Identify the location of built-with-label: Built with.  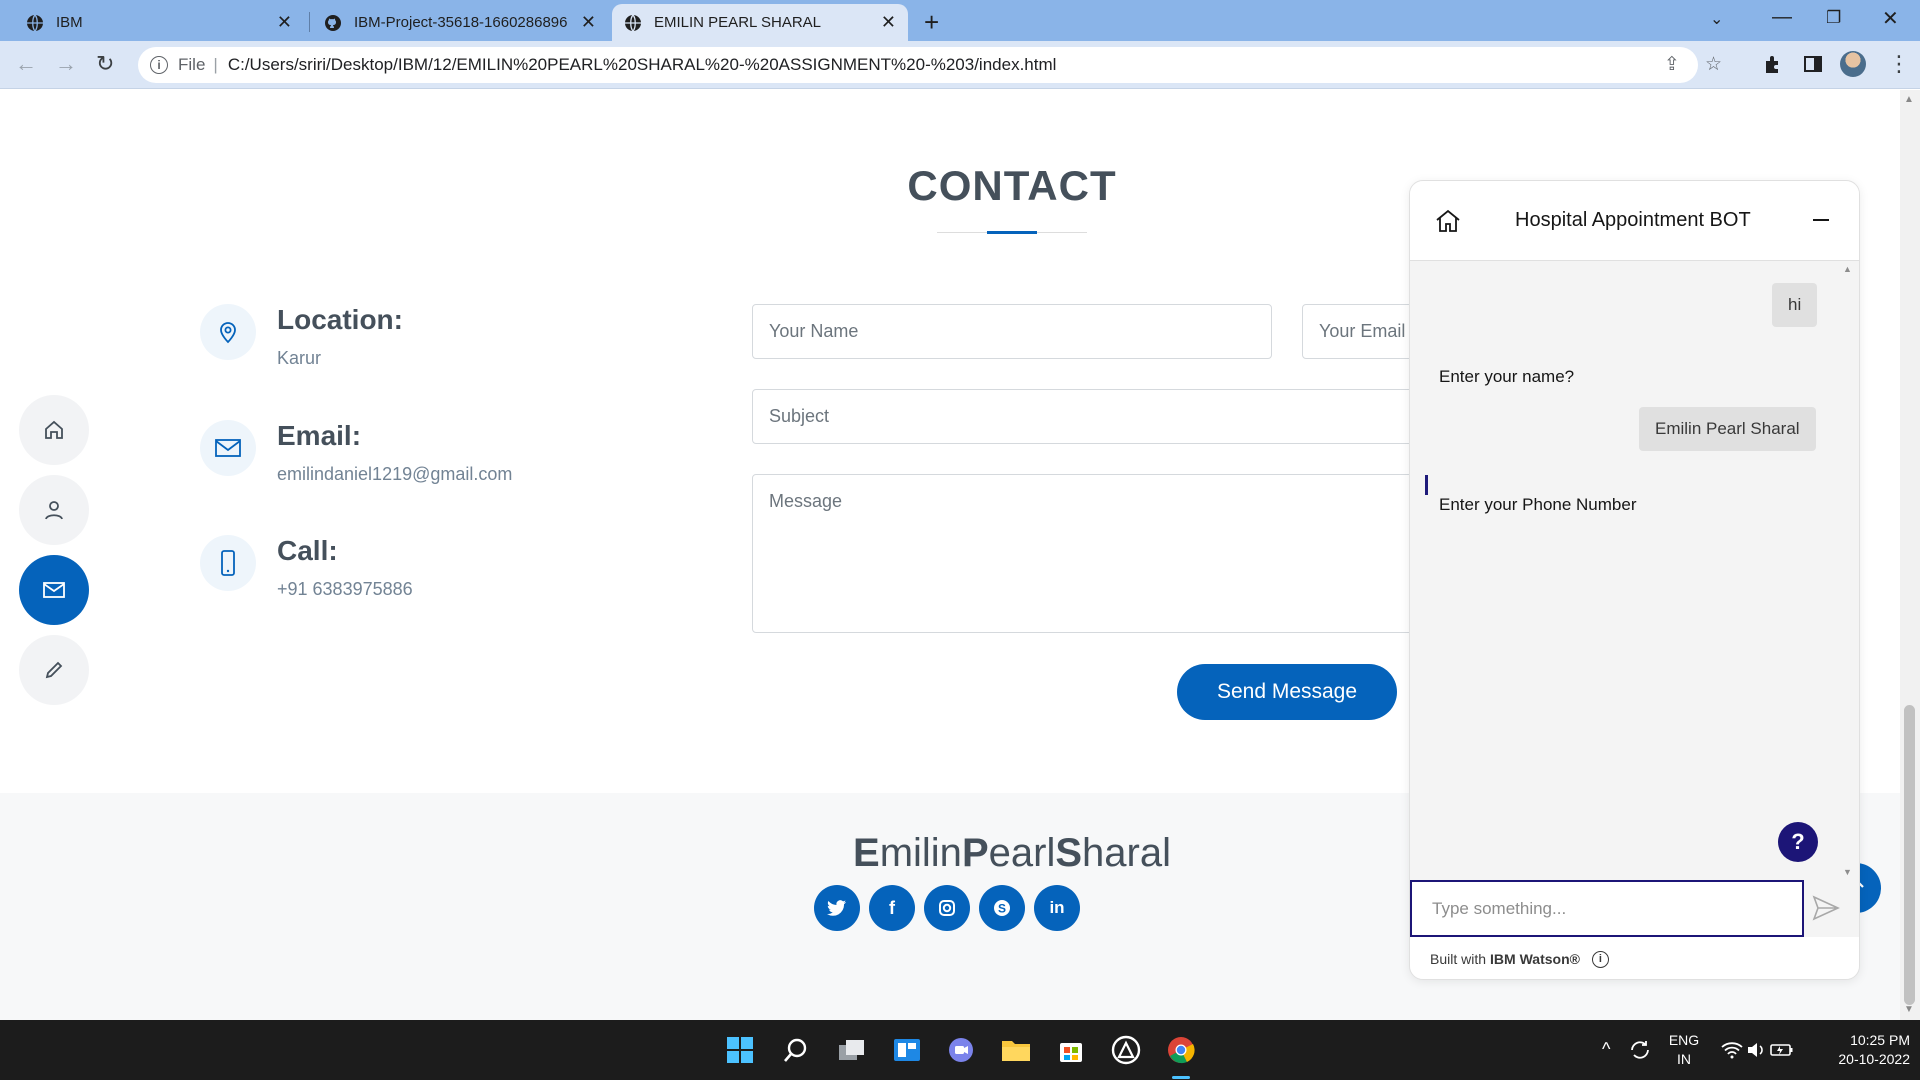
(1458, 959).